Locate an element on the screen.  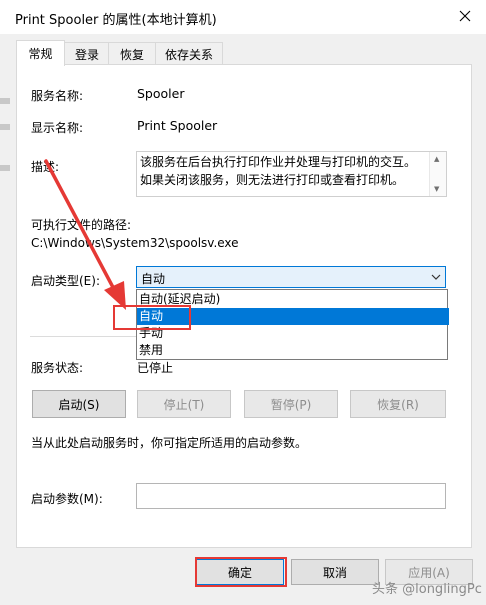
service-name-value: Spooler is located at coordinates (161, 93).